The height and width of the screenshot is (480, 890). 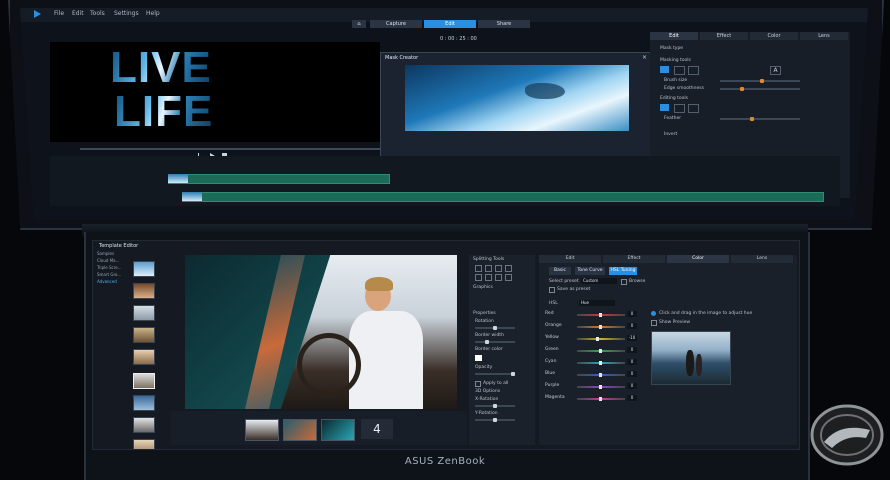 What do you see at coordinates (59, 13) in the screenshot?
I see `menu-file: File` at bounding box center [59, 13].